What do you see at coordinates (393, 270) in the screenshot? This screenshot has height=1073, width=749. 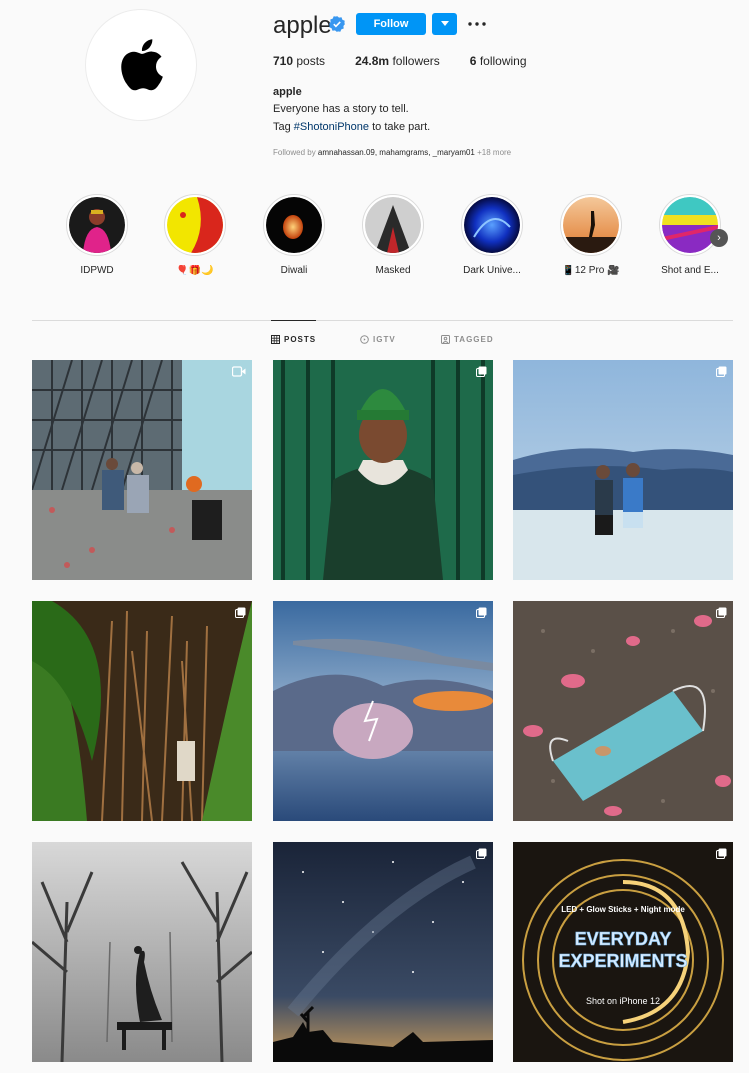 I see `highlight-label: Masked` at bounding box center [393, 270].